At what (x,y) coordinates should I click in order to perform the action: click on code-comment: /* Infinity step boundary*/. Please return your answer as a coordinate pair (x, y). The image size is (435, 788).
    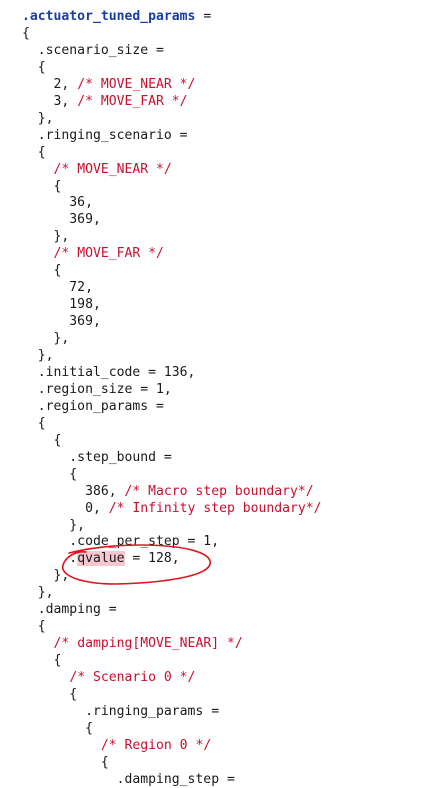
    Looking at the image, I should click on (215, 508).